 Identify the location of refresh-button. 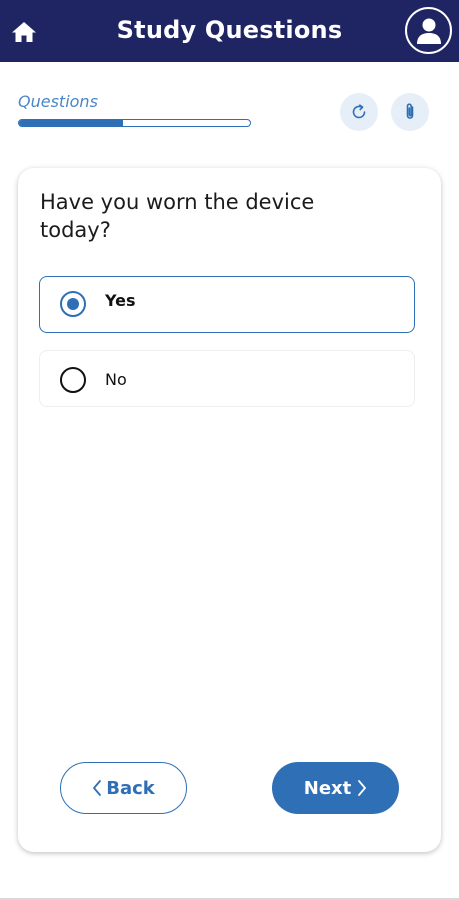
(359, 112).